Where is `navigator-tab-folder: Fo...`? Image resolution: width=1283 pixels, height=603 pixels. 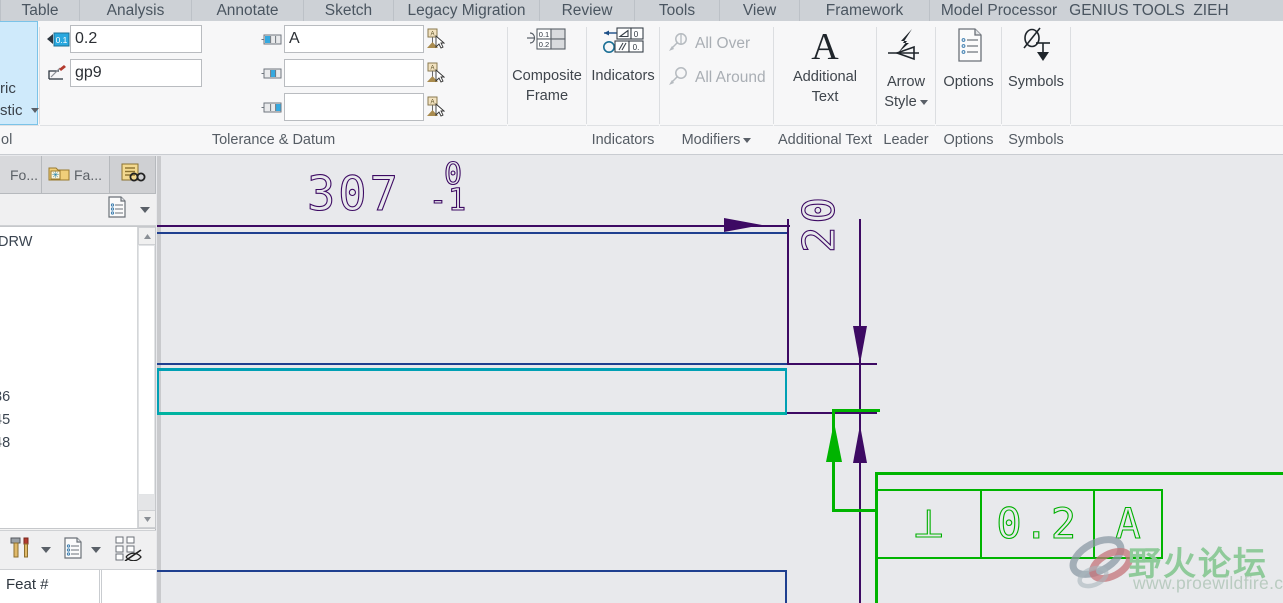
navigator-tab-folder: Fo... is located at coordinates (21, 175).